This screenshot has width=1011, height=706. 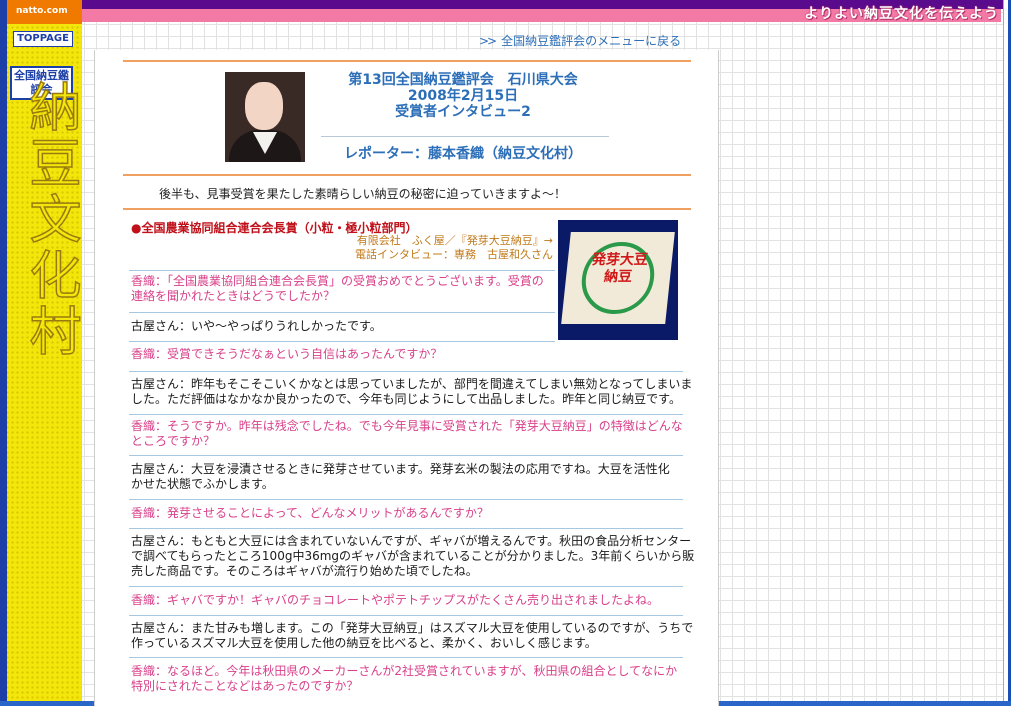 I want to click on menu-back-label: 全国納豆鑑評会のメニューに戻る, so click(x=591, y=41).